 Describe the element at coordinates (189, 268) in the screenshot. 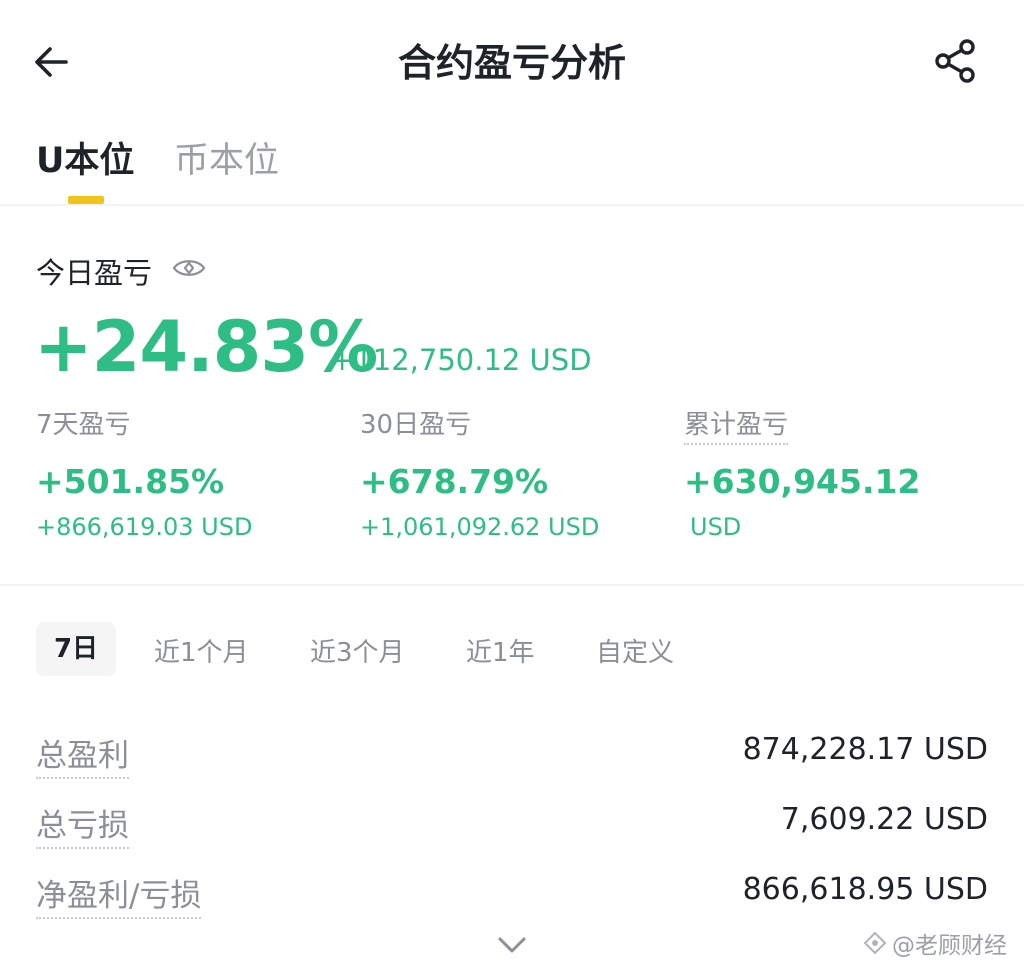

I see `eye-icon` at that location.